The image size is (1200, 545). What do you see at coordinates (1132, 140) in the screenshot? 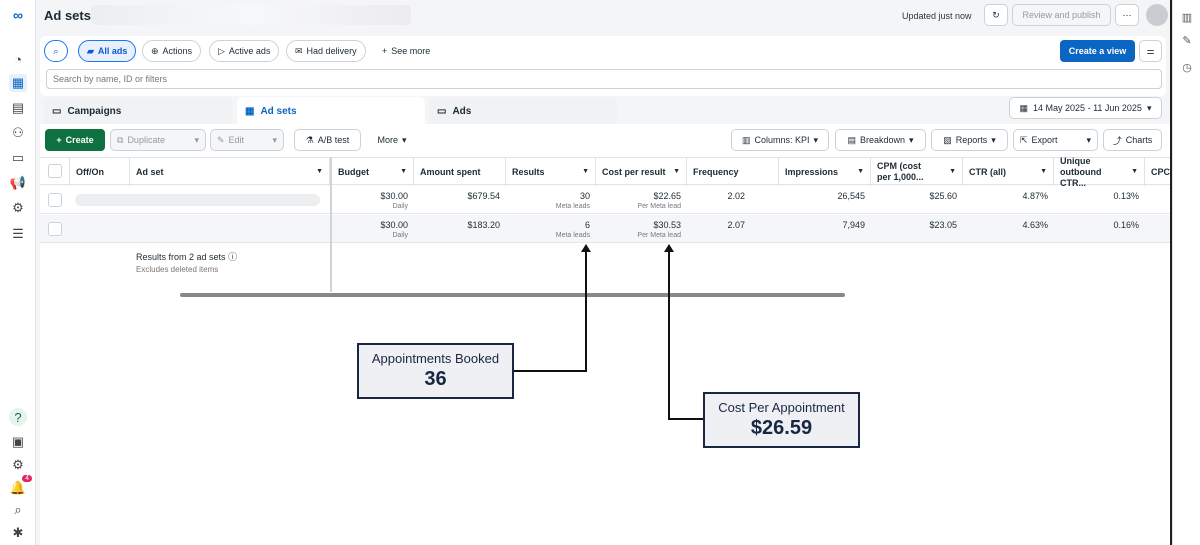
I see `charts-button: ⤴ Charts` at bounding box center [1132, 140].